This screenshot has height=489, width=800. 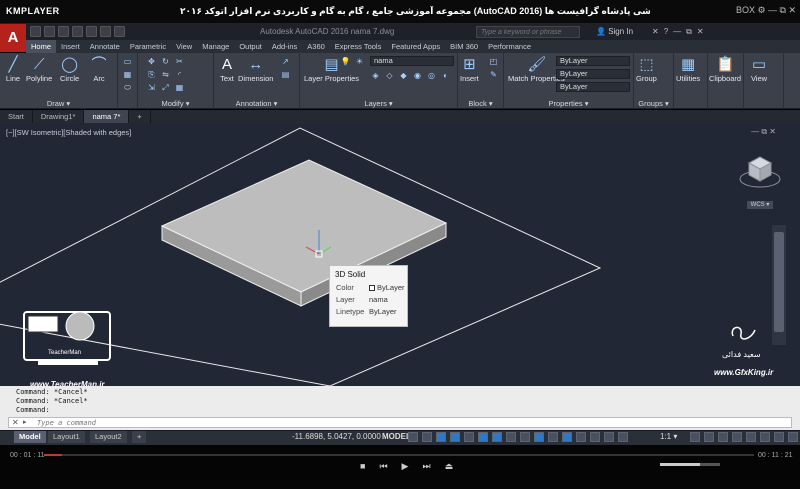 What do you see at coordinates (528, 32) in the screenshot?
I see `search-input` at bounding box center [528, 32].